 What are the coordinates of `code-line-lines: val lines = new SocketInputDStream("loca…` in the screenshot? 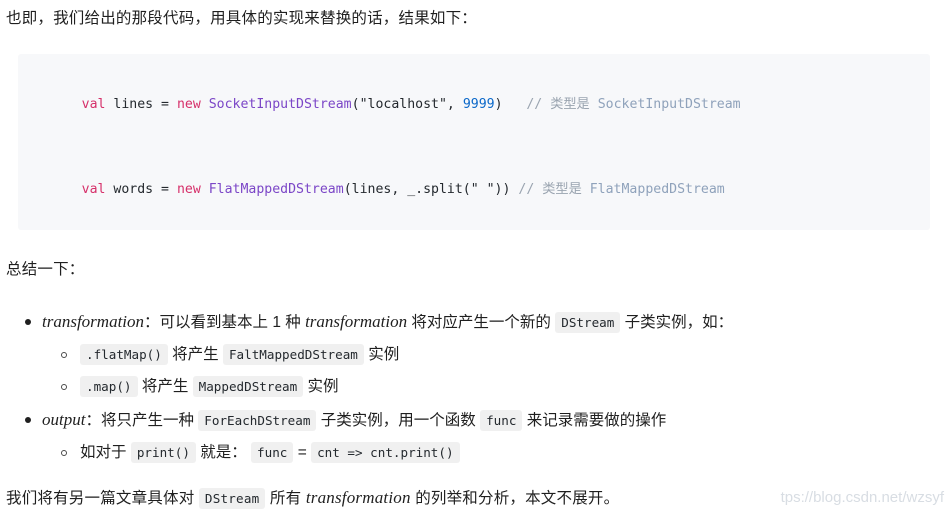 It's located at (482, 104).